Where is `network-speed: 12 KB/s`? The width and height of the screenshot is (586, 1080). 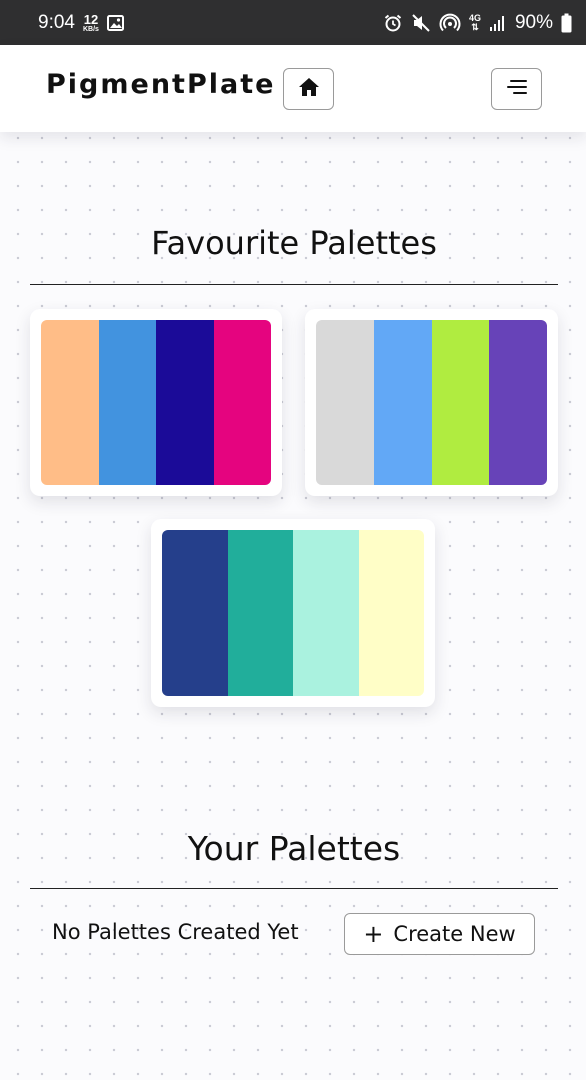 network-speed: 12 KB/s is located at coordinates (91, 23).